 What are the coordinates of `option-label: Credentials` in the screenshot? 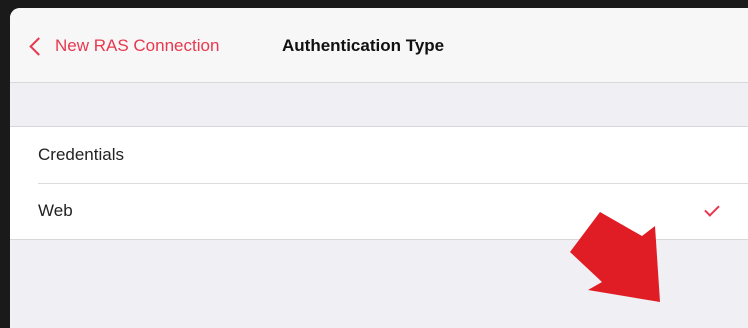 It's located at (81, 154).